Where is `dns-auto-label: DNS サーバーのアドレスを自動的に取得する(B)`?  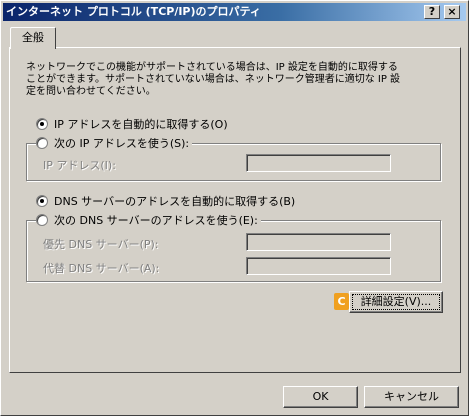
dns-auto-label: DNS サーバーのアドレスを自動的に取得する(B) is located at coordinates (175, 201).